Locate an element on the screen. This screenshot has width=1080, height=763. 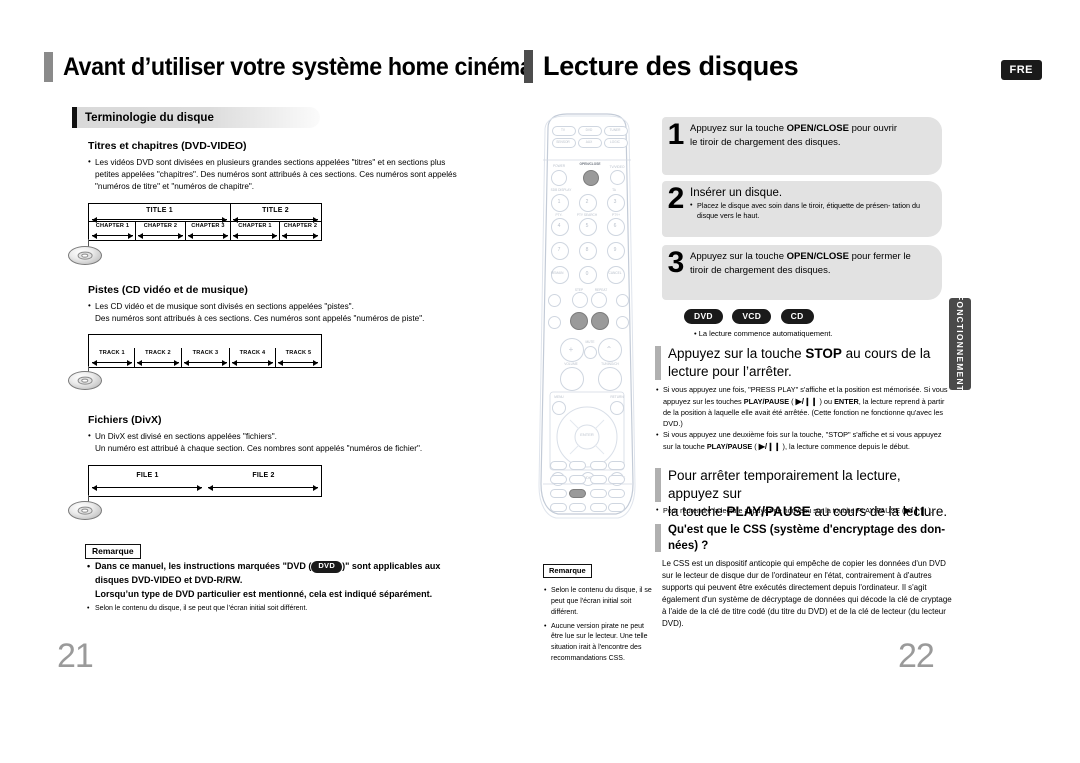
remote-button-reset is located at coordinates (577, 479).